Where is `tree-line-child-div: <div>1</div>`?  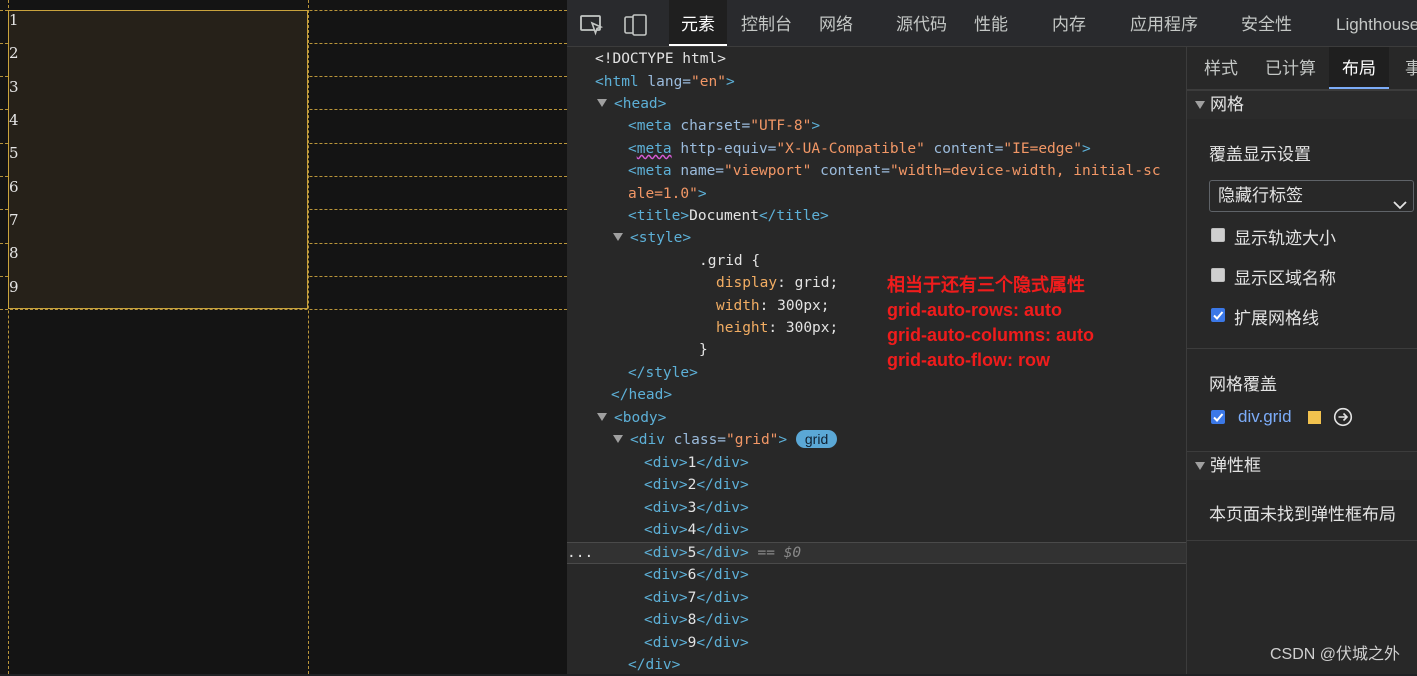 tree-line-child-div: <div>1</div> is located at coordinates (696, 463).